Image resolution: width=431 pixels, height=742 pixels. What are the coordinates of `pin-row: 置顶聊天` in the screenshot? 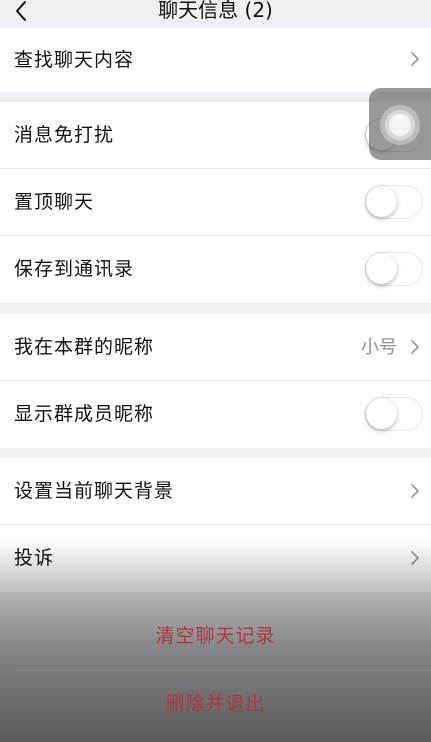 It's located at (215, 202).